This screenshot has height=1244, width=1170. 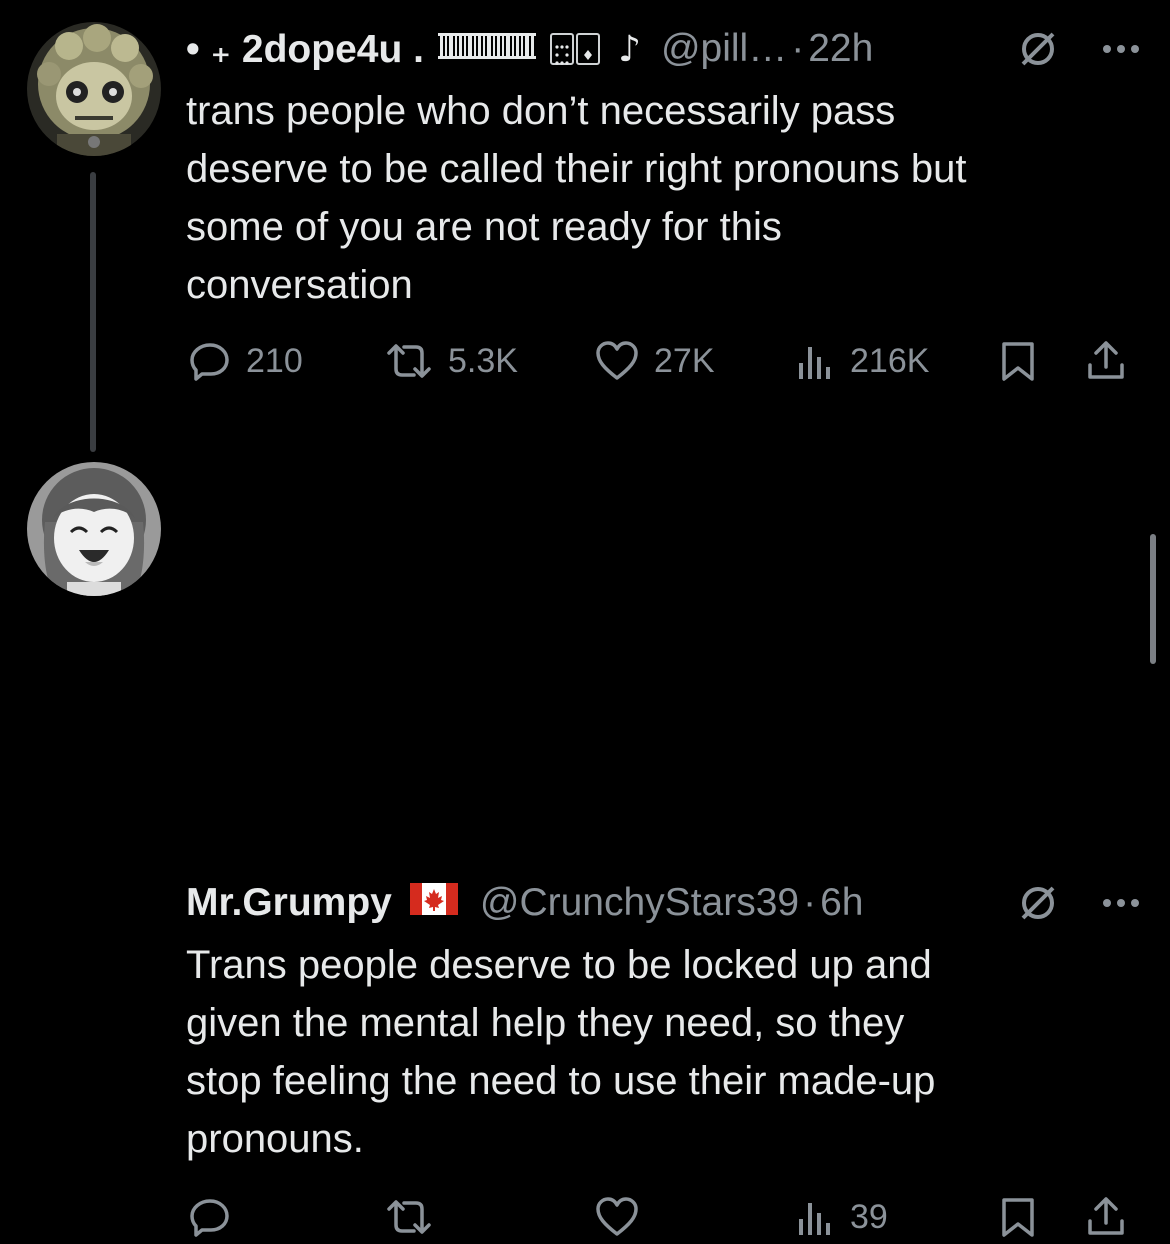 I want to click on views-count: 216K, so click(x=890, y=360).